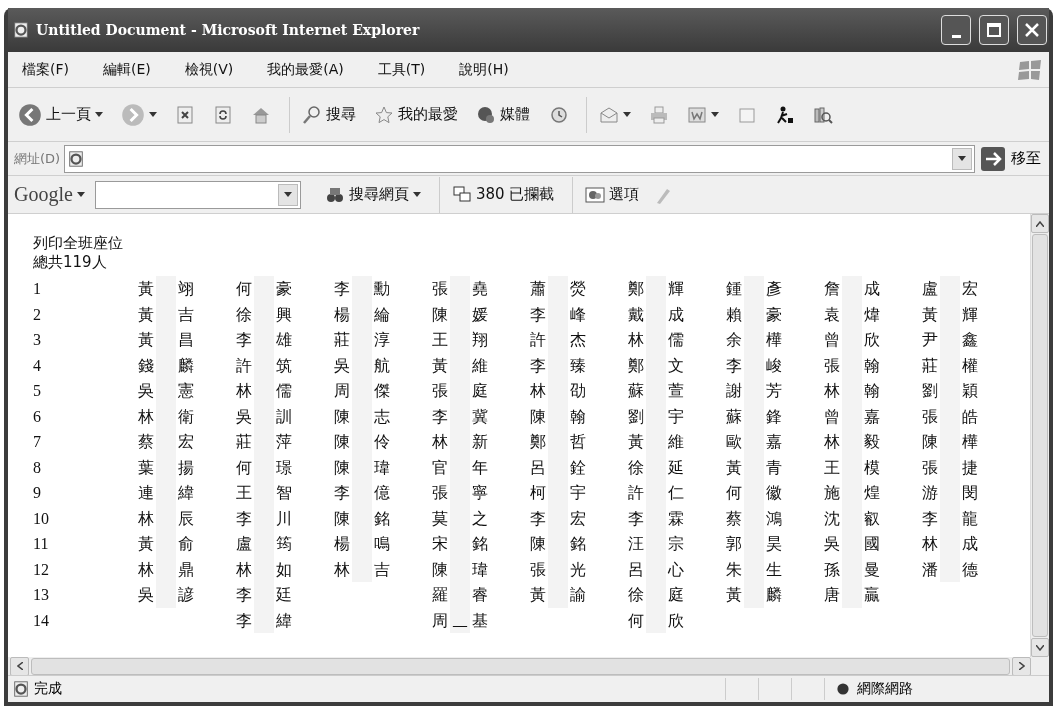  I want to click on given-name-text: 吉, so click(186, 314).